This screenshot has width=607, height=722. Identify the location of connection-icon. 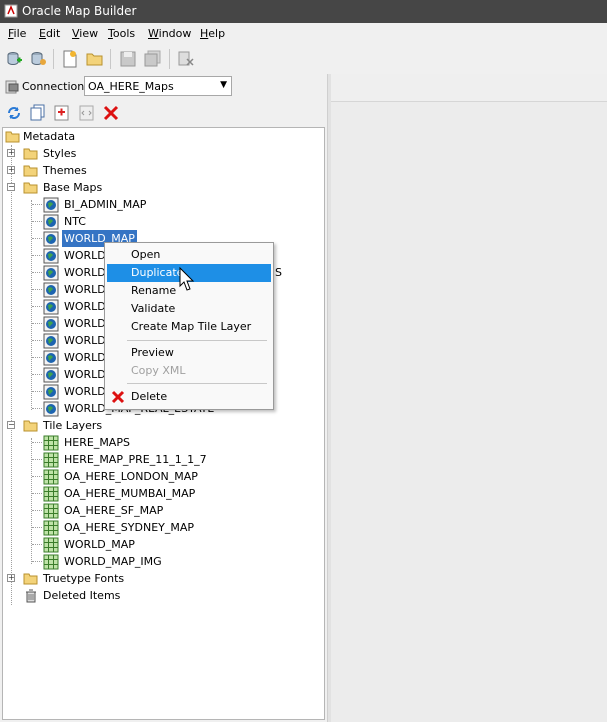
(12, 87).